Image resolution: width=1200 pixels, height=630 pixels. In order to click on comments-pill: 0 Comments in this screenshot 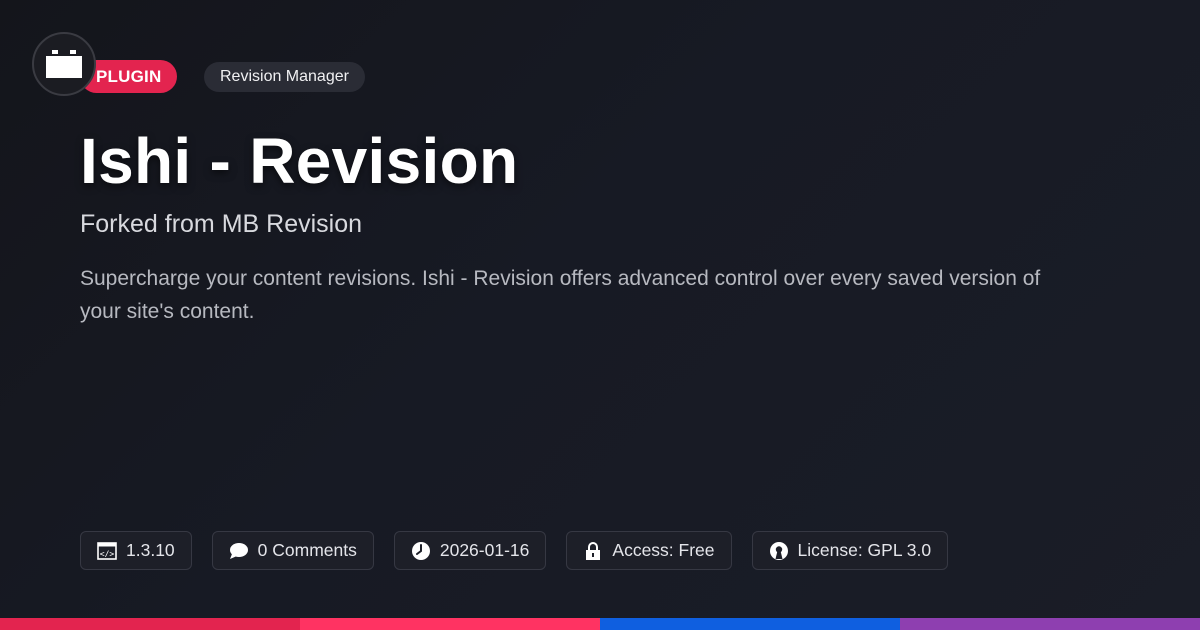, I will do `click(292, 550)`.